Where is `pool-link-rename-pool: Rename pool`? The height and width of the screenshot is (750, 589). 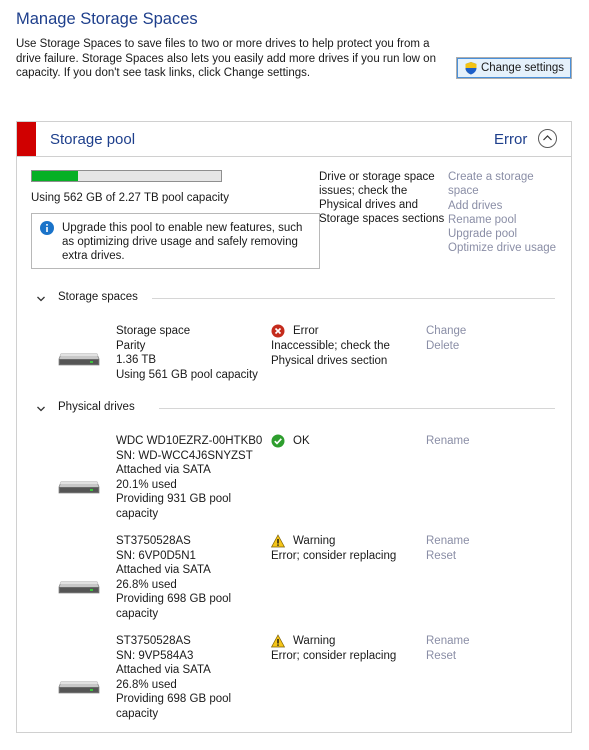 pool-link-rename-pool: Rename pool is located at coordinates (504, 220).